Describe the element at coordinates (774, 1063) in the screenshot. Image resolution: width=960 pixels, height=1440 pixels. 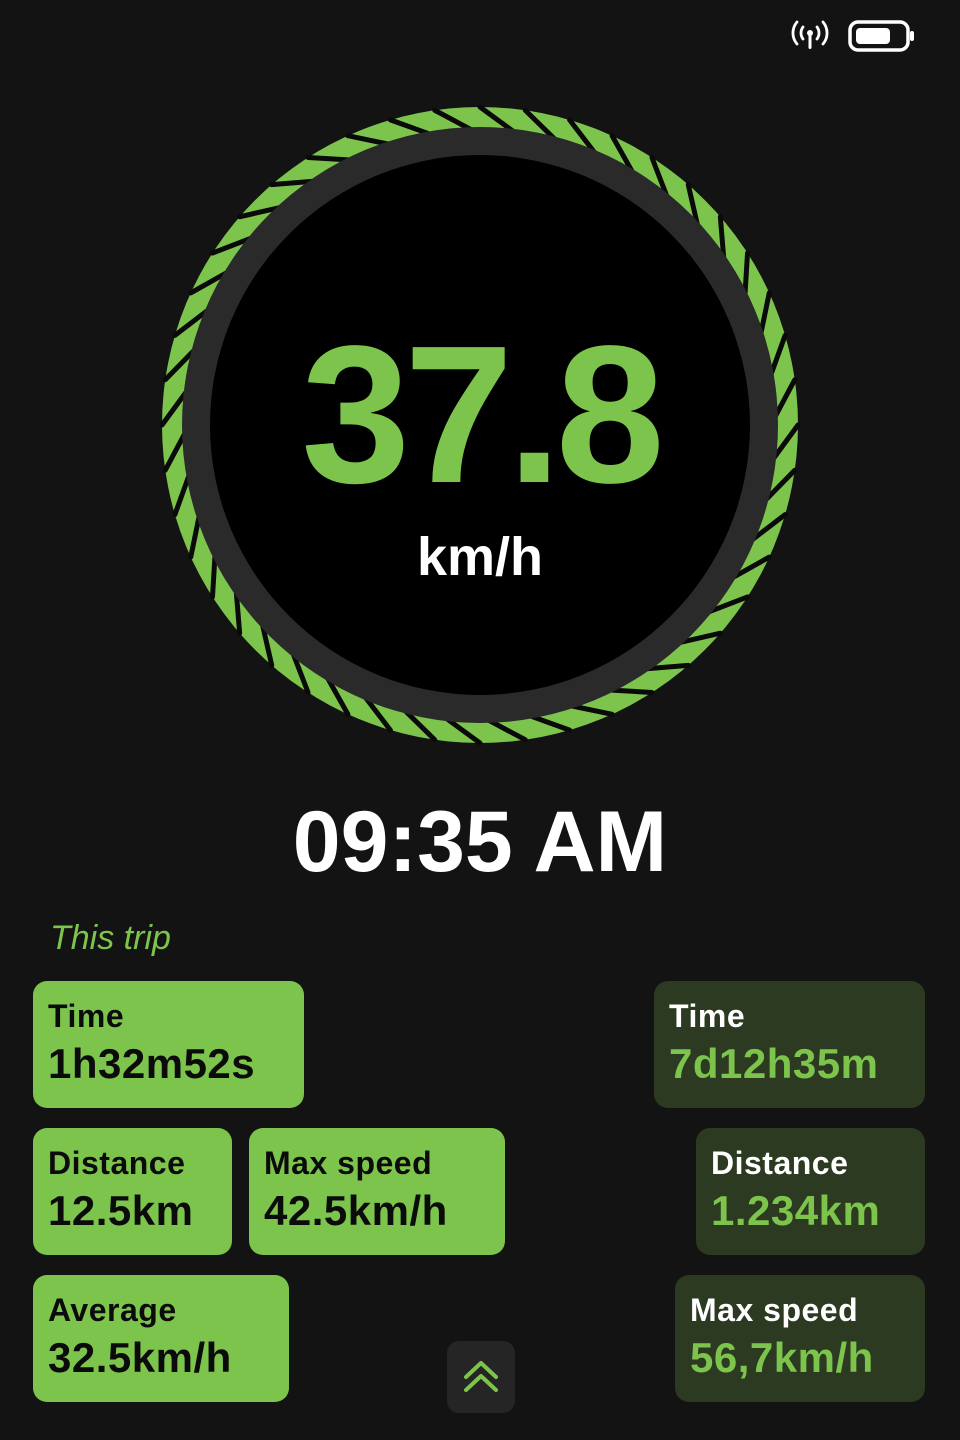
I see `total-time-value: 7d12h35m` at that location.